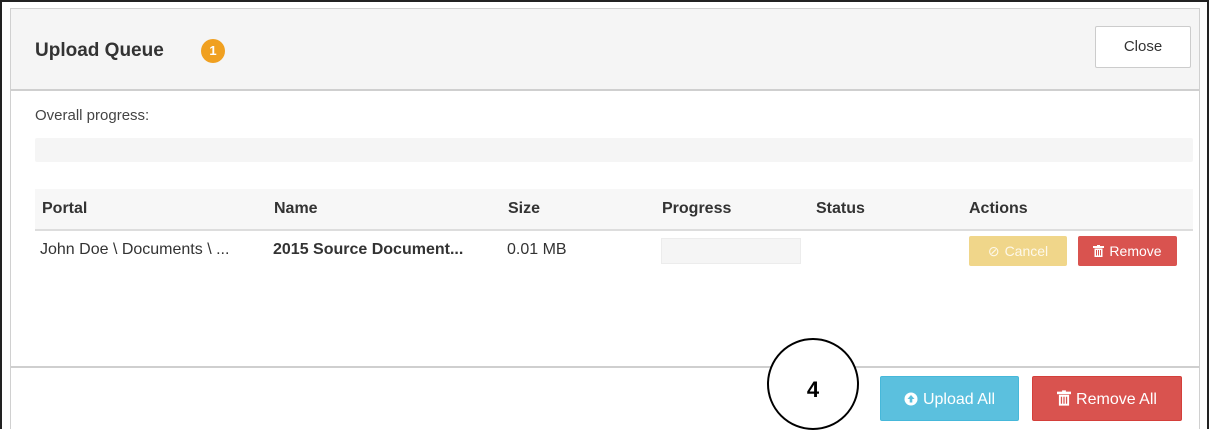 This screenshot has height=440, width=1209. I want to click on remove-button: Remove, so click(1127, 251).